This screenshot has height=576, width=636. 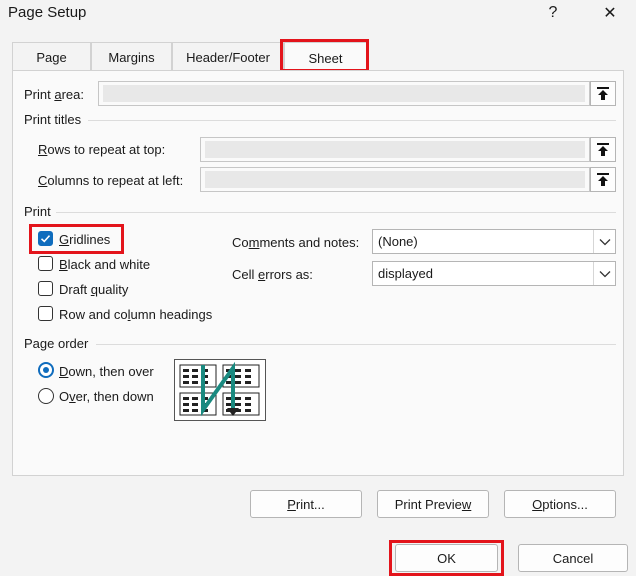 I want to click on rows-repeat-input, so click(x=395, y=149).